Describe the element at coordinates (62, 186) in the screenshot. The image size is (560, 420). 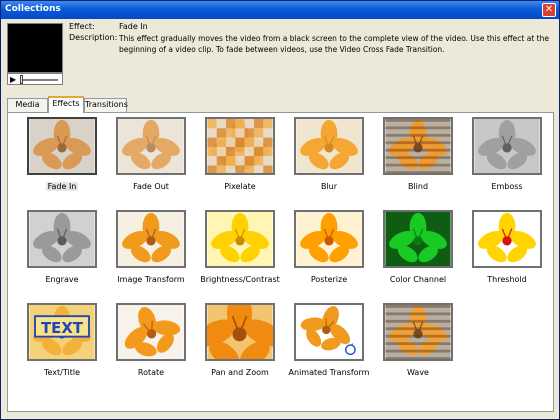
I see `effect-label-text: Fade In` at that location.